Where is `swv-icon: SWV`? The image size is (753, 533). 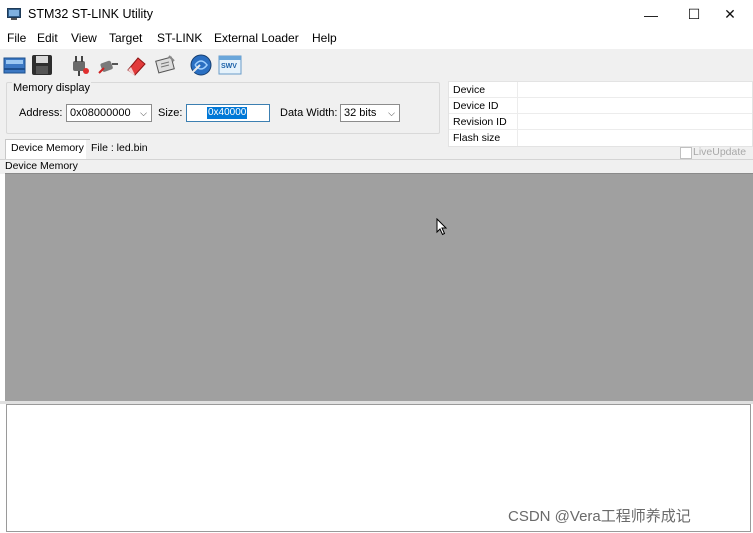
swv-icon: SWV is located at coordinates (230, 65).